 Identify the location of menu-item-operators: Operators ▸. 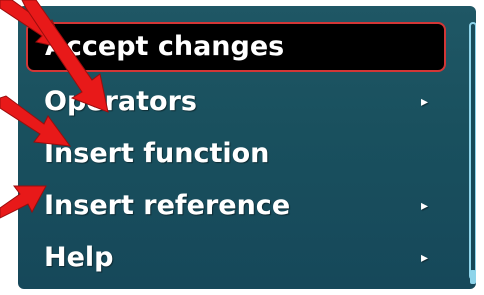
(236, 102).